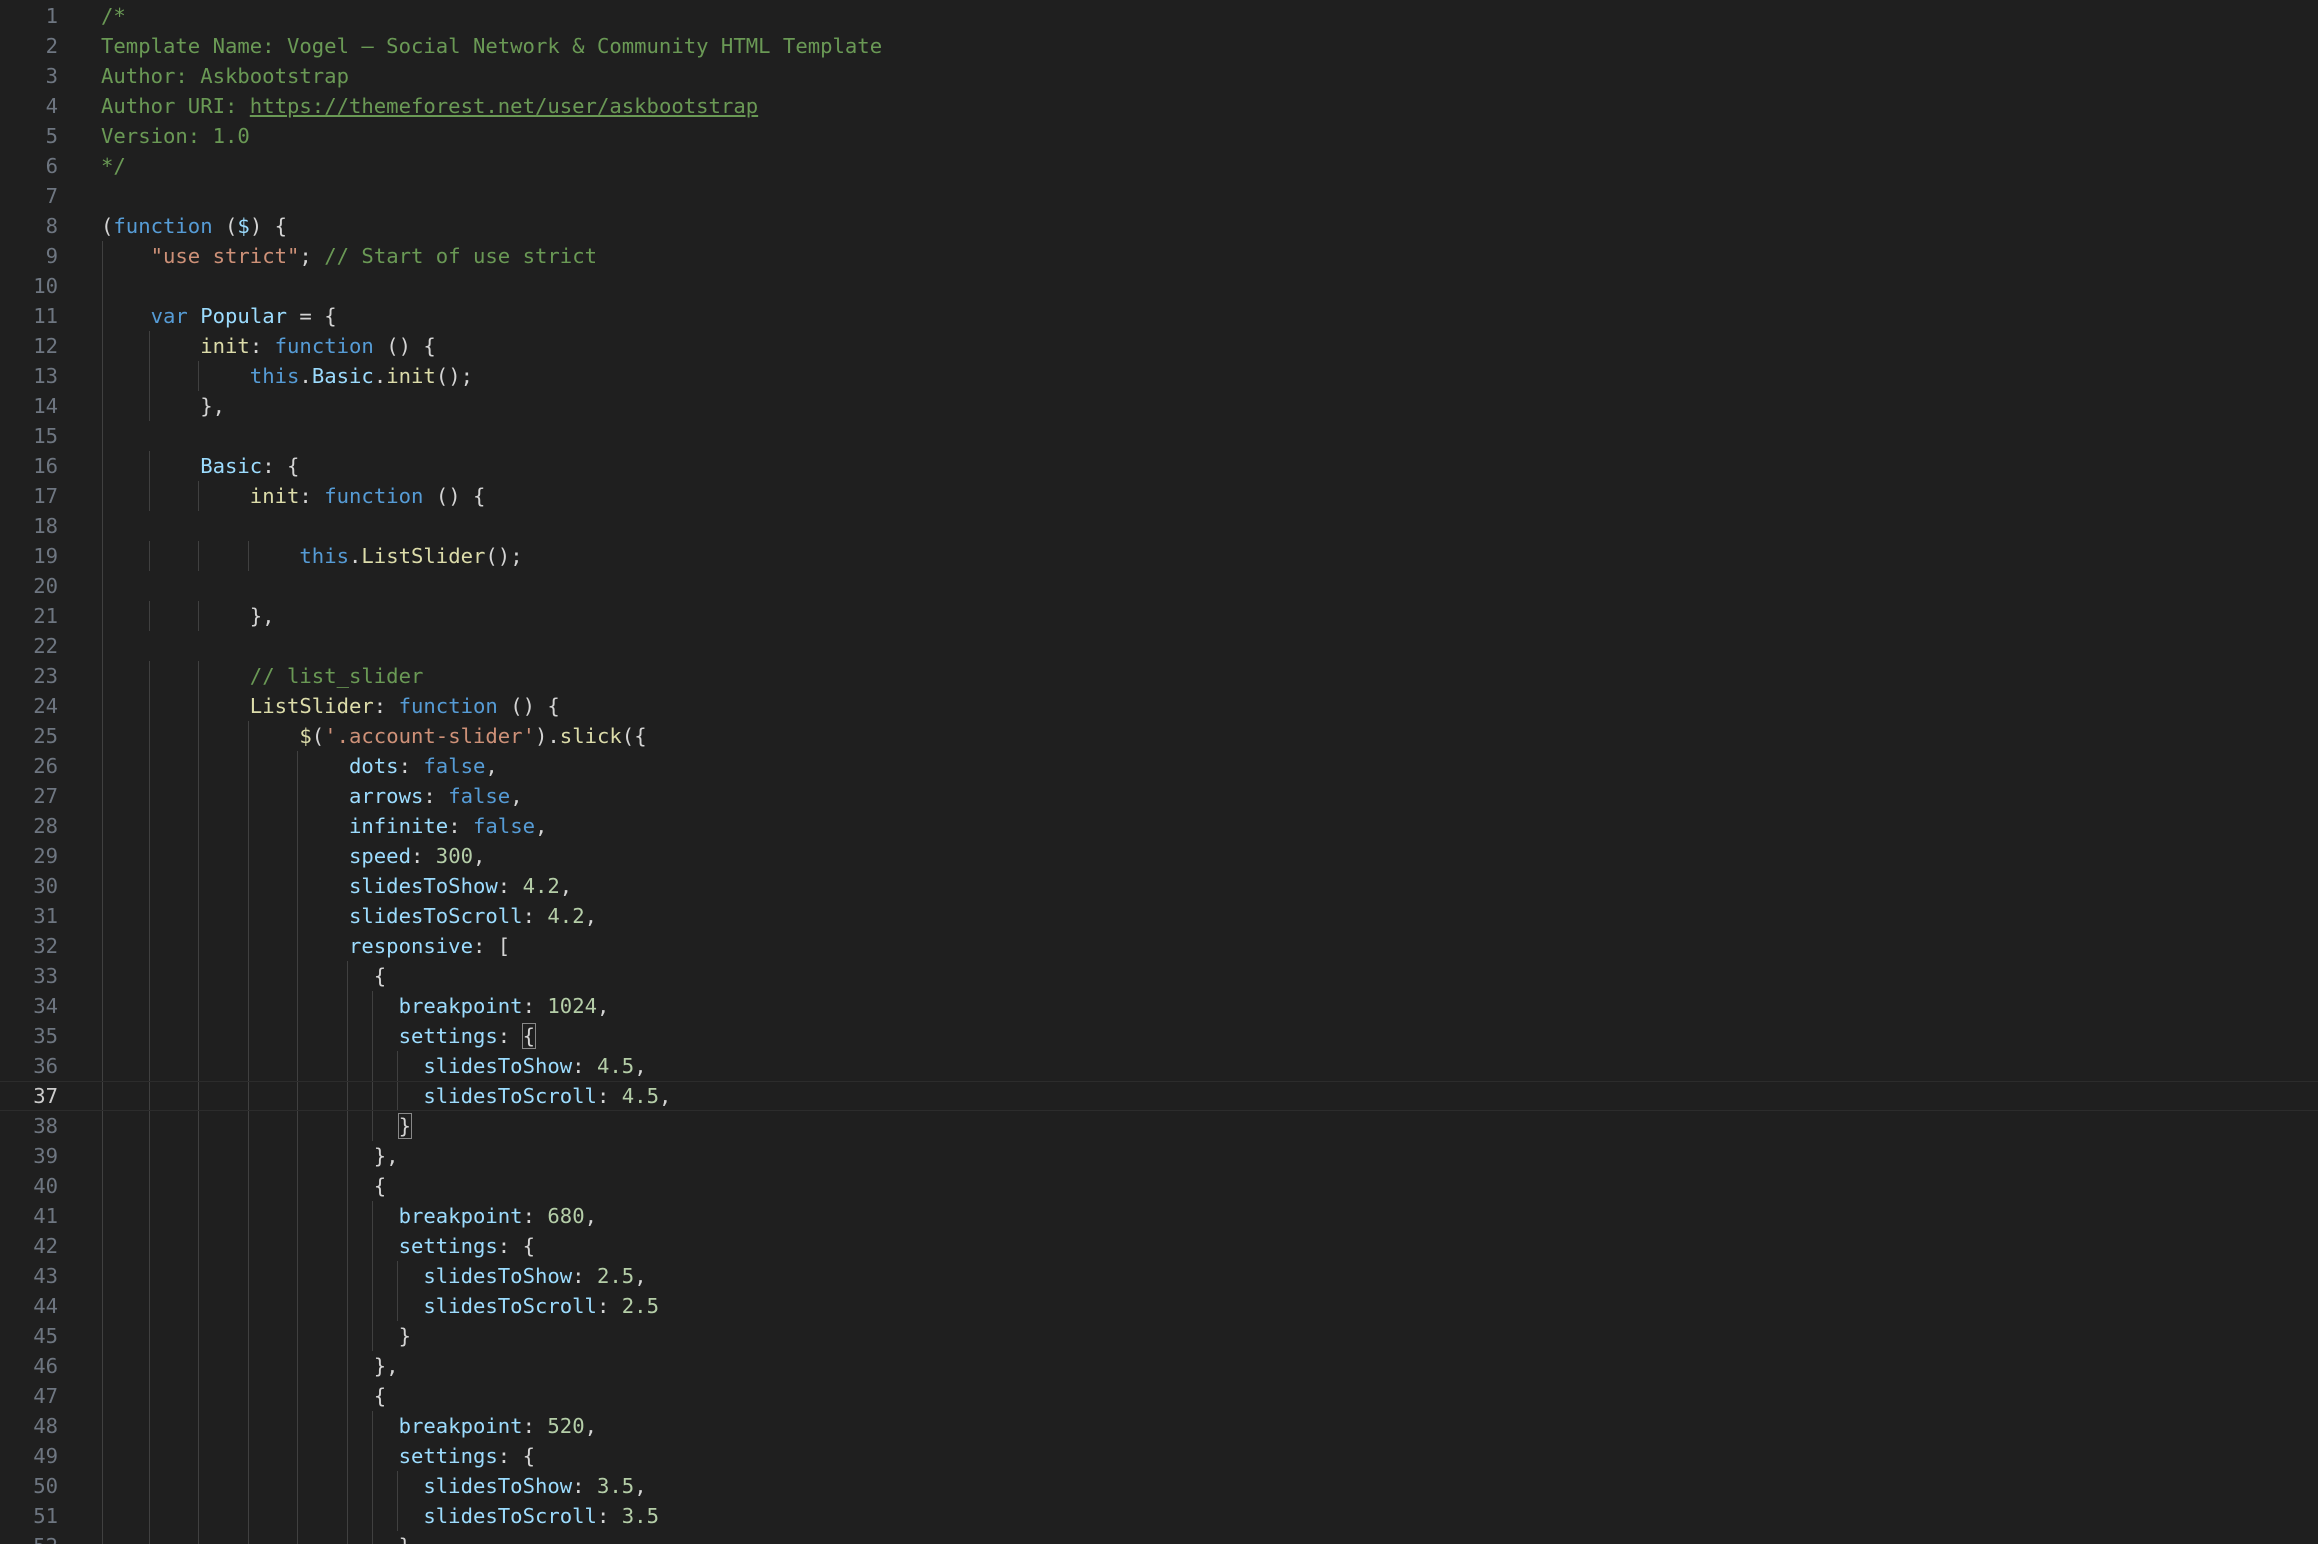 The width and height of the screenshot is (2318, 1544). What do you see at coordinates (311, 556) in the screenshot?
I see `code-text: this.ListSlider();` at bounding box center [311, 556].